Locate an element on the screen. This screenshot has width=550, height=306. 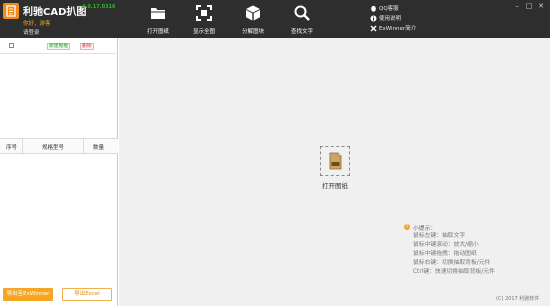
lightbulb-icon: ! is located at coordinates (407, 227).